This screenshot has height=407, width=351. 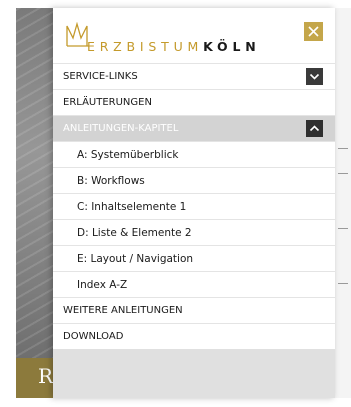 I want to click on chevron-down-icon, so click(x=314, y=76).